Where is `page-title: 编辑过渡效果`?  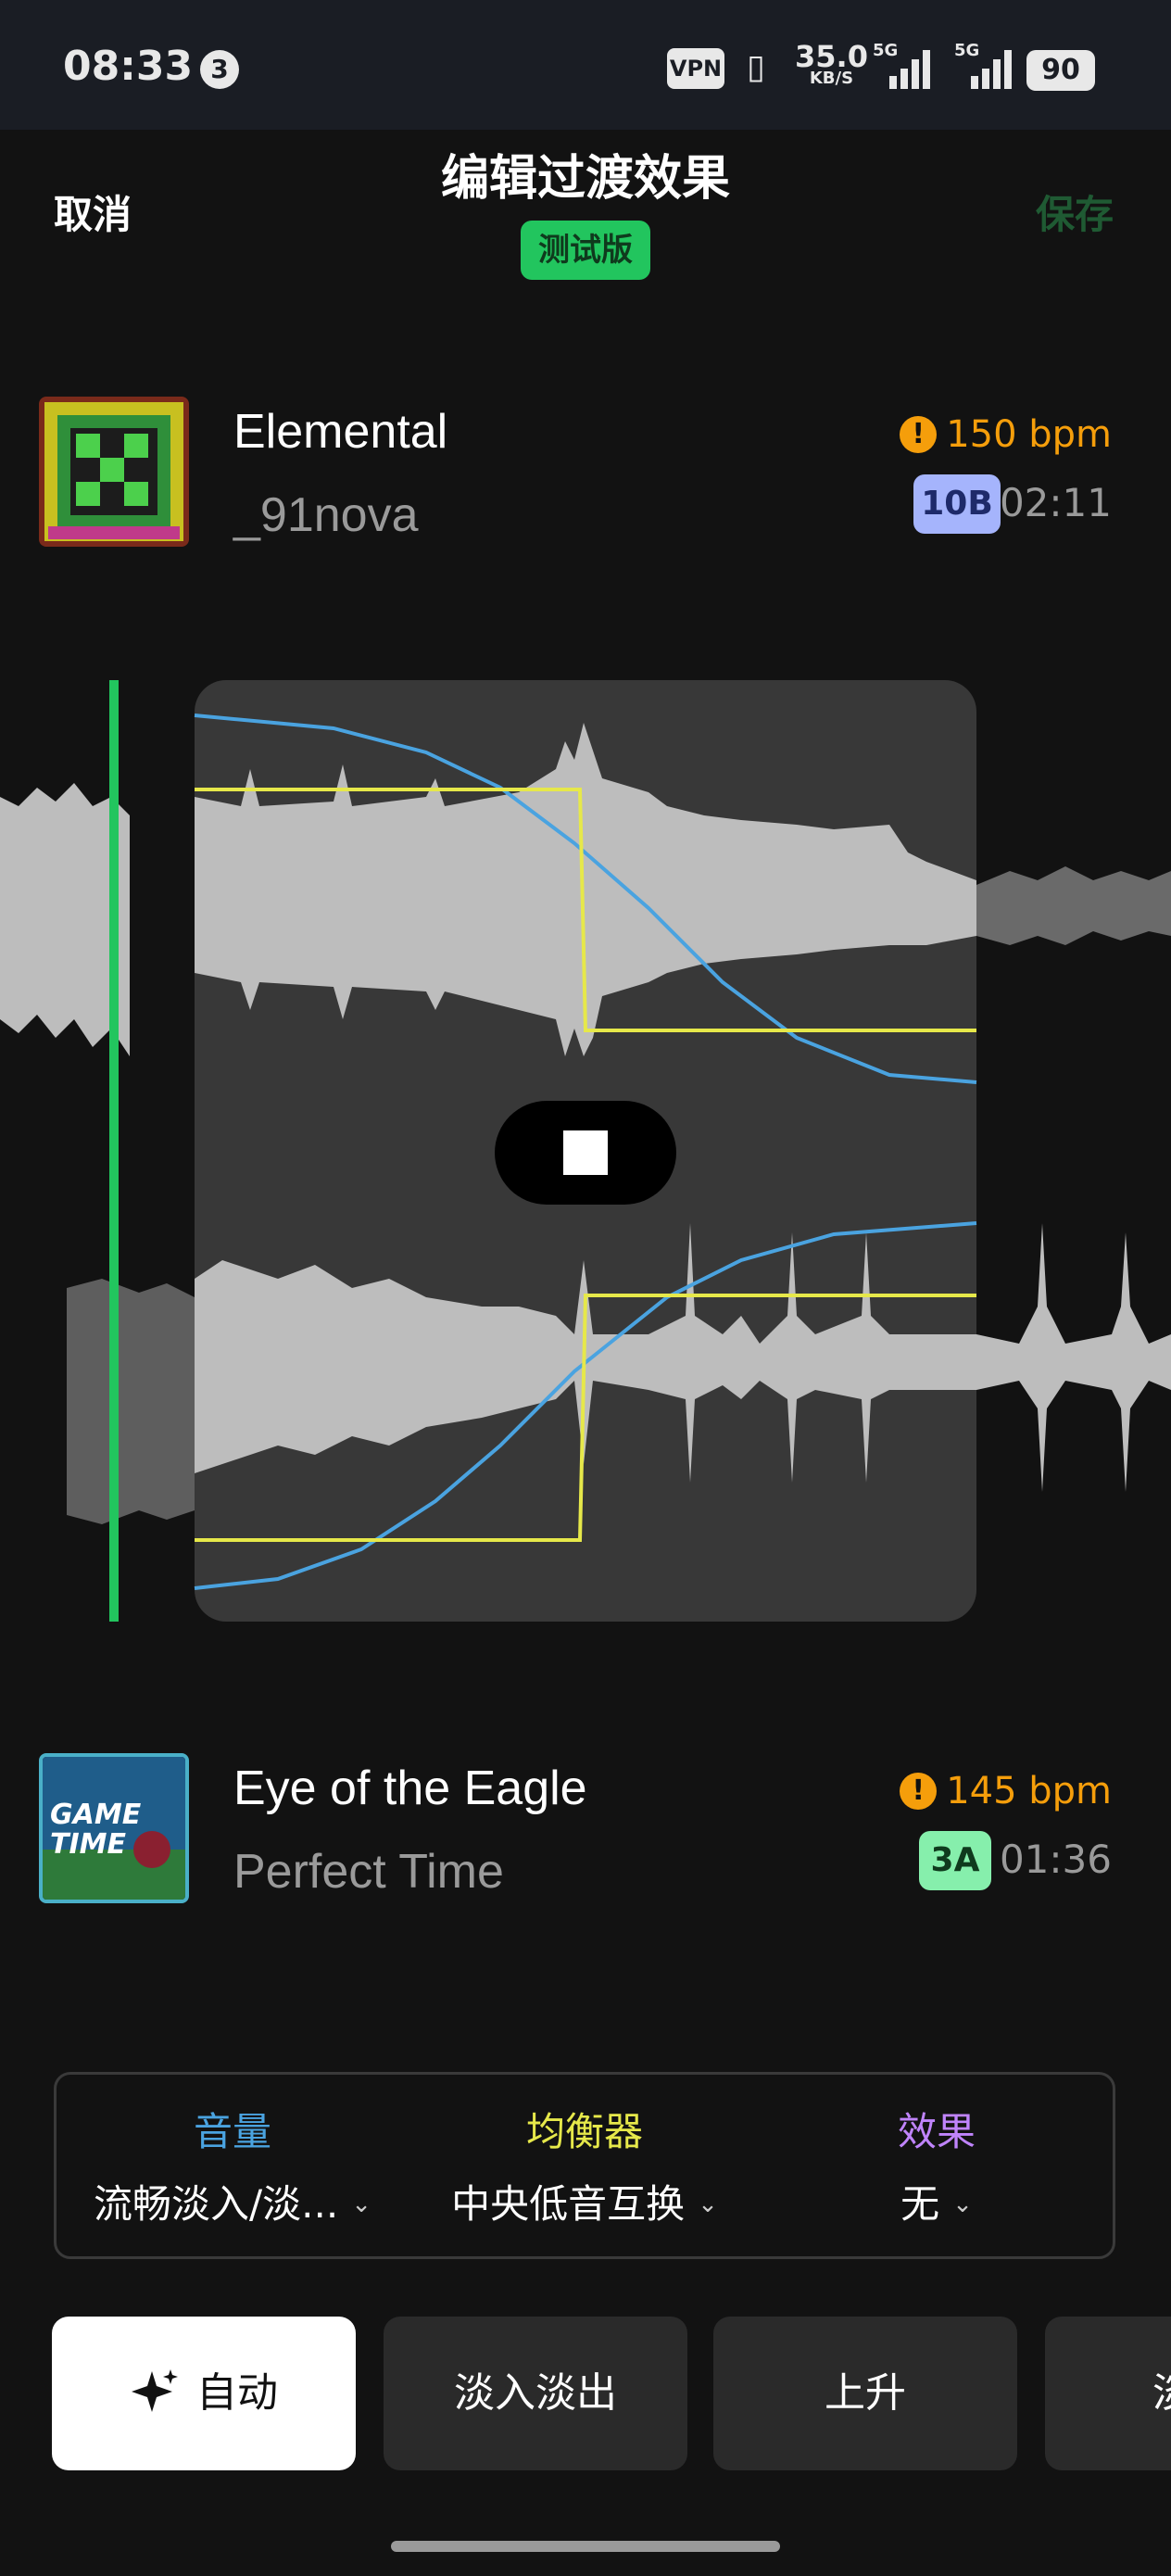 page-title: 编辑过渡效果 is located at coordinates (585, 179).